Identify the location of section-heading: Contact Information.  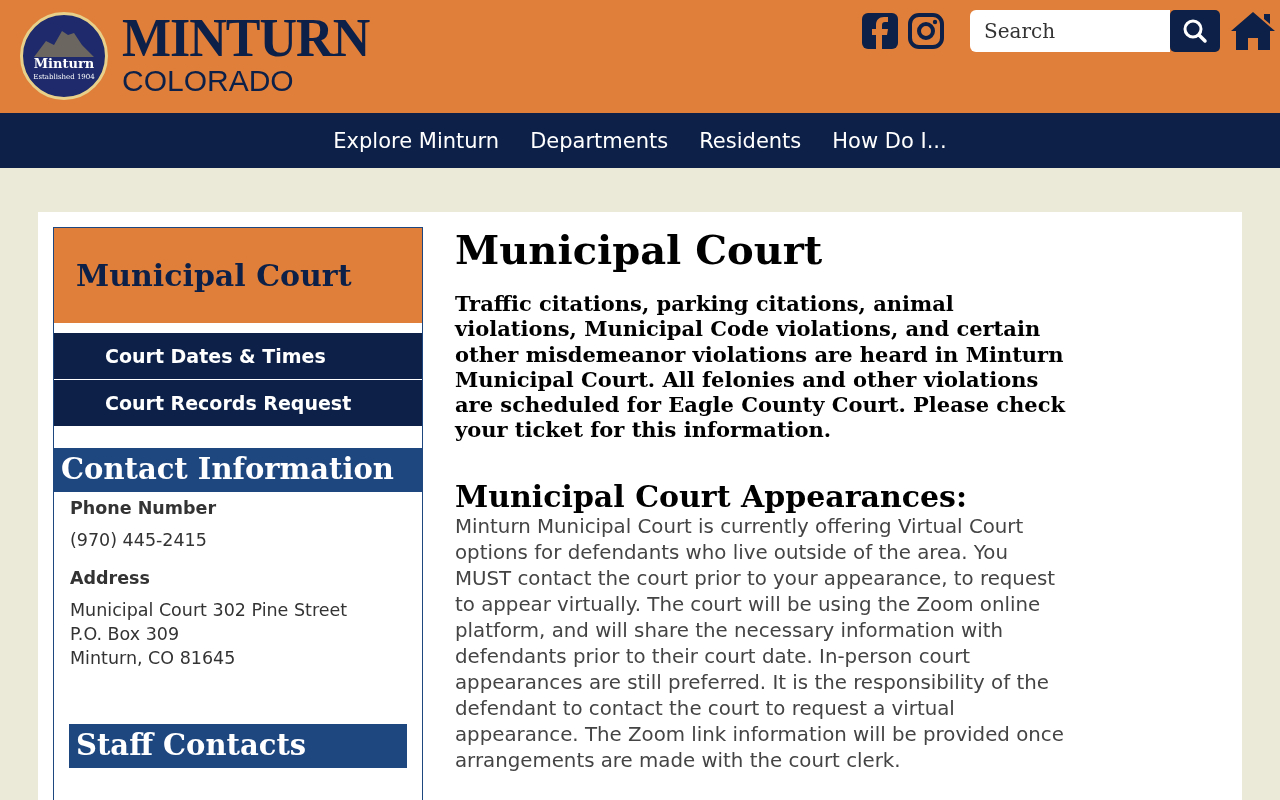
(238, 470).